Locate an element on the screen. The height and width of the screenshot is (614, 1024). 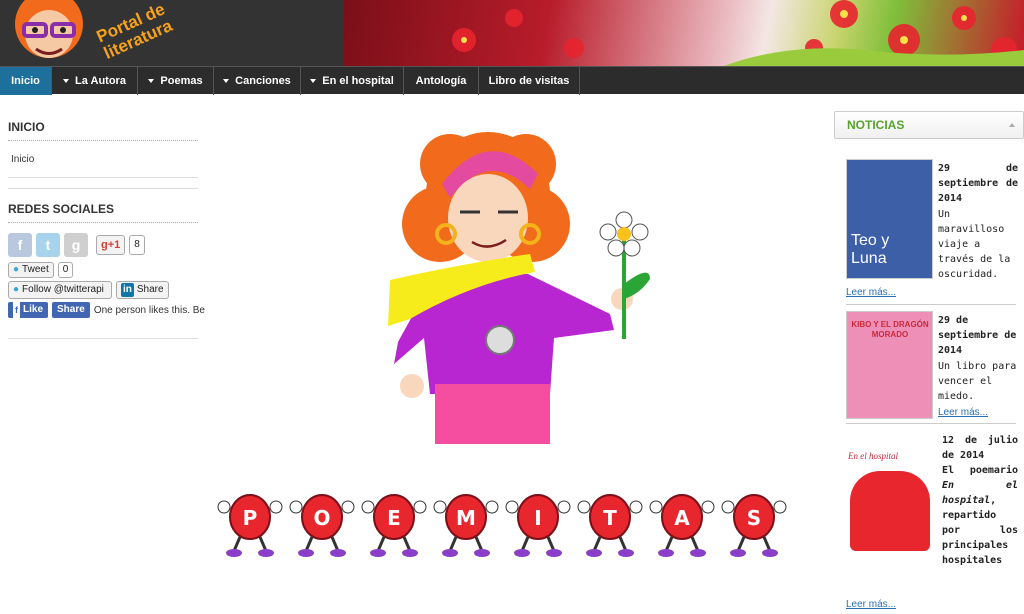
nav-label: Libro de visitas is located at coordinates (529, 81).